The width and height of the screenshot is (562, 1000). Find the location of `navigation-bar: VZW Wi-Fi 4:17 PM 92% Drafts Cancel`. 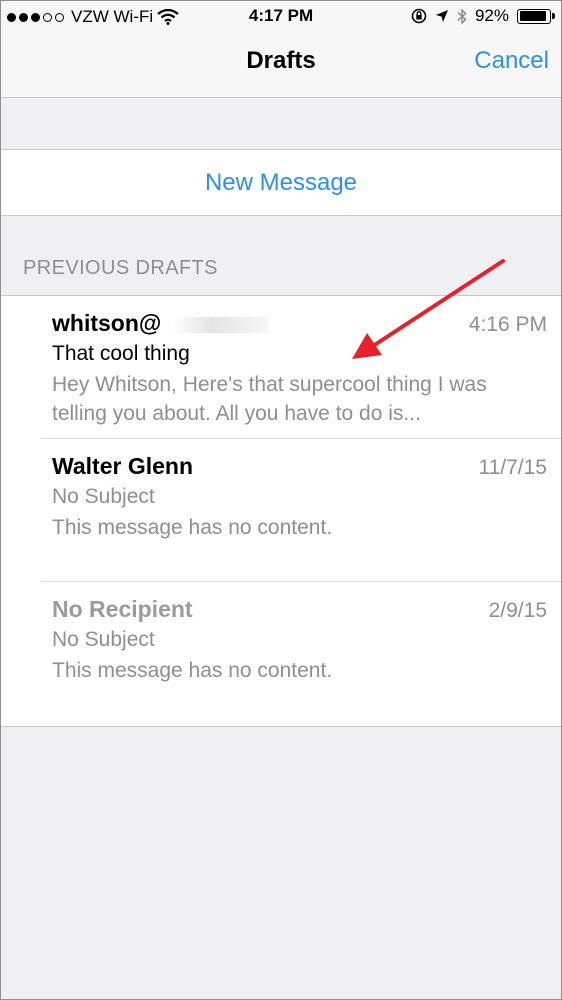

navigation-bar: VZW Wi-Fi 4:17 PM 92% Drafts Cancel is located at coordinates (281, 49).